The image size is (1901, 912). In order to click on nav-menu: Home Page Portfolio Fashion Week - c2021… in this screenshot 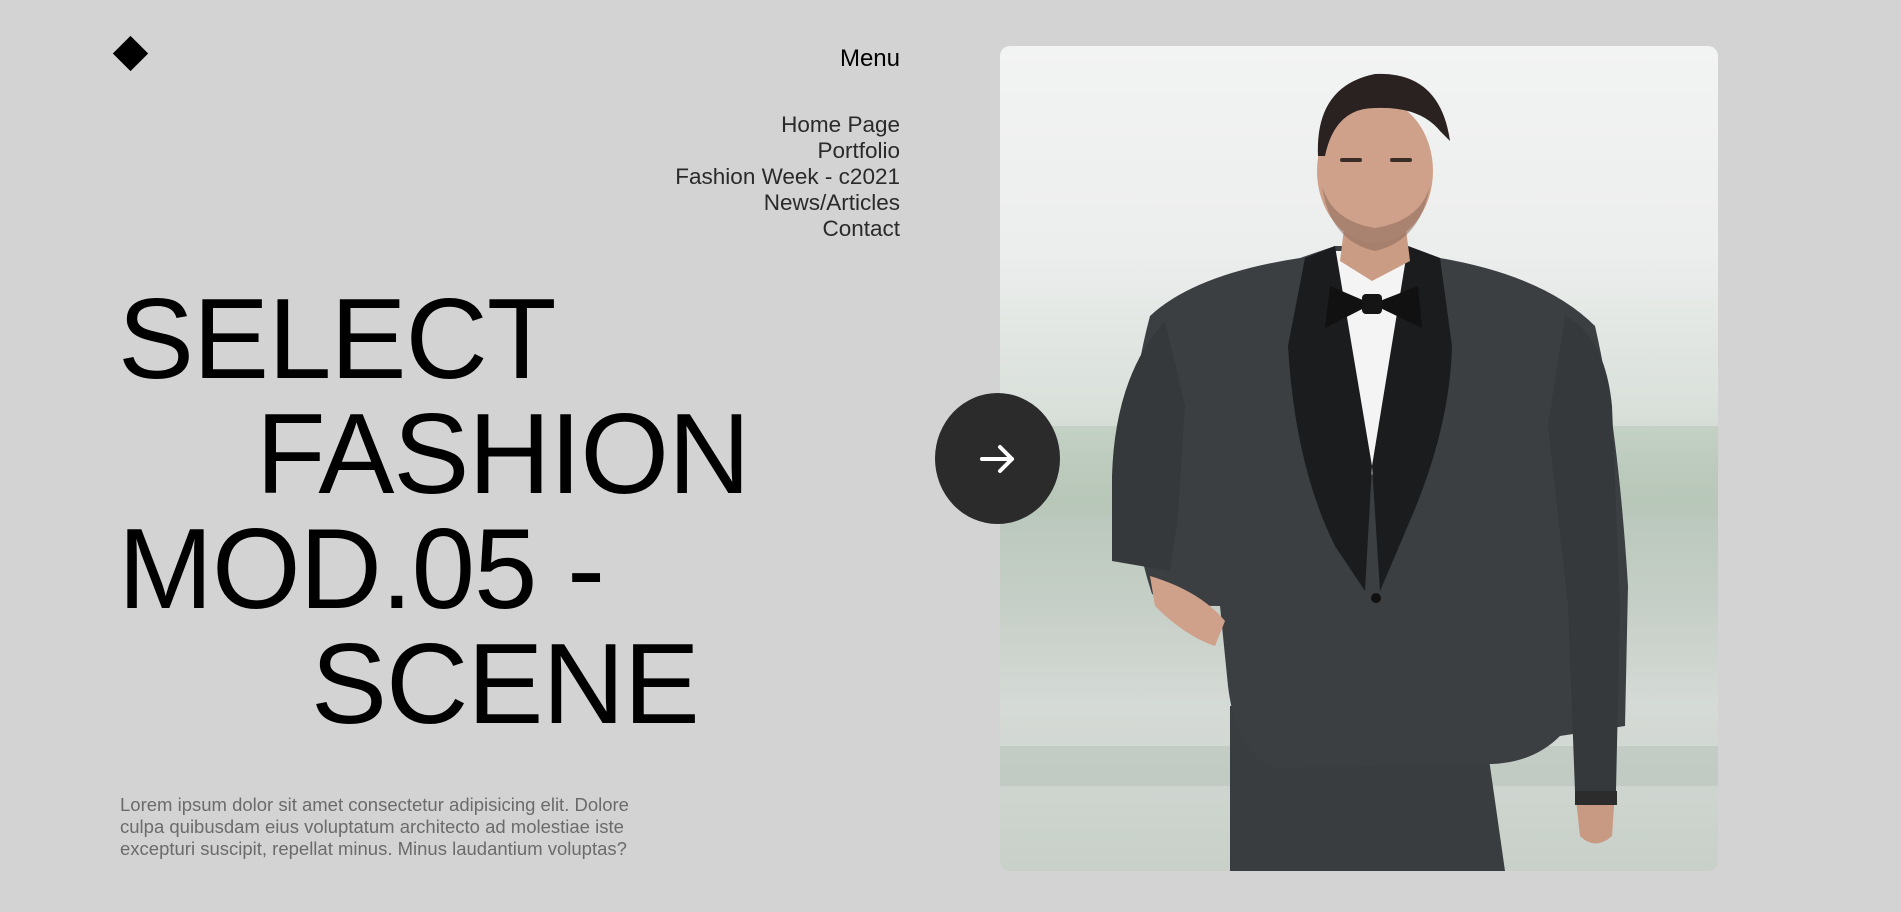, I will do `click(787, 177)`.